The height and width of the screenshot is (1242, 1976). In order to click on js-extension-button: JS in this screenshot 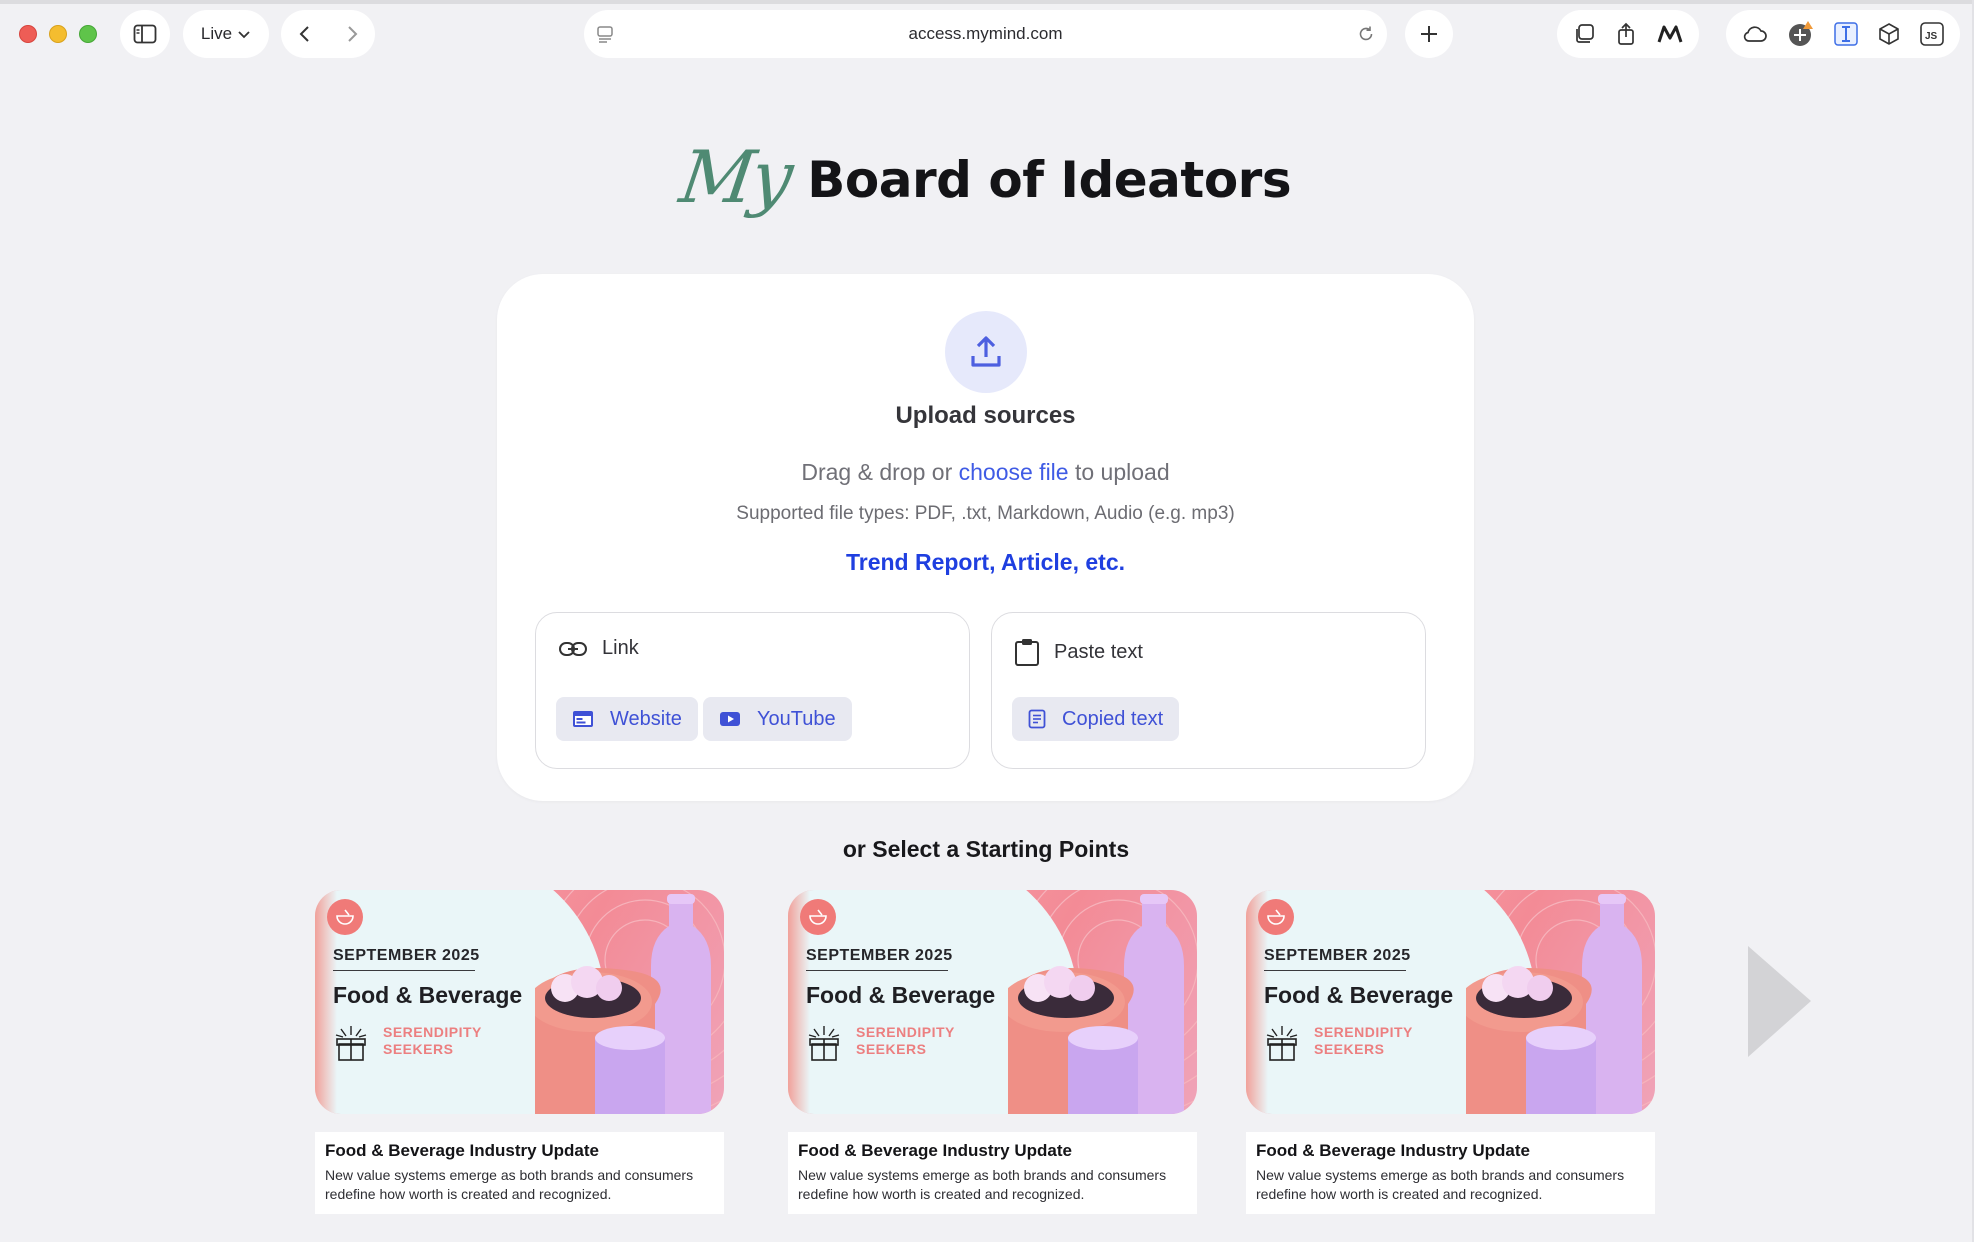, I will do `click(1932, 34)`.